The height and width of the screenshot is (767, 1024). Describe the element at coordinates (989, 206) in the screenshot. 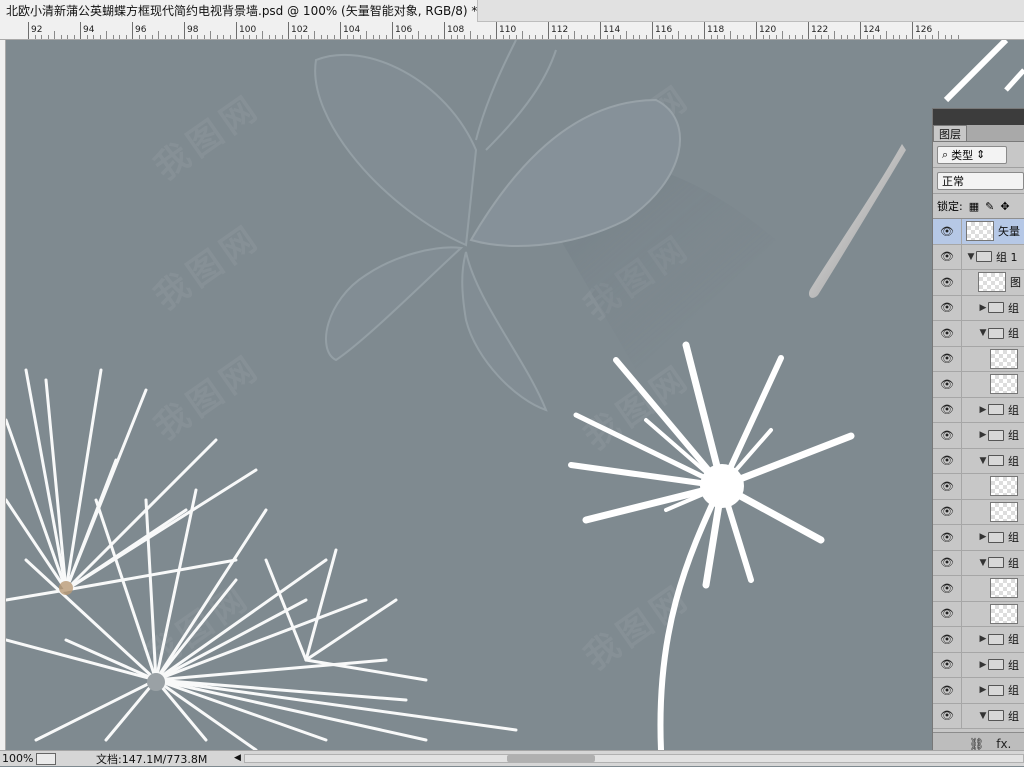

I see `lock-pixels-icon: ✎` at that location.